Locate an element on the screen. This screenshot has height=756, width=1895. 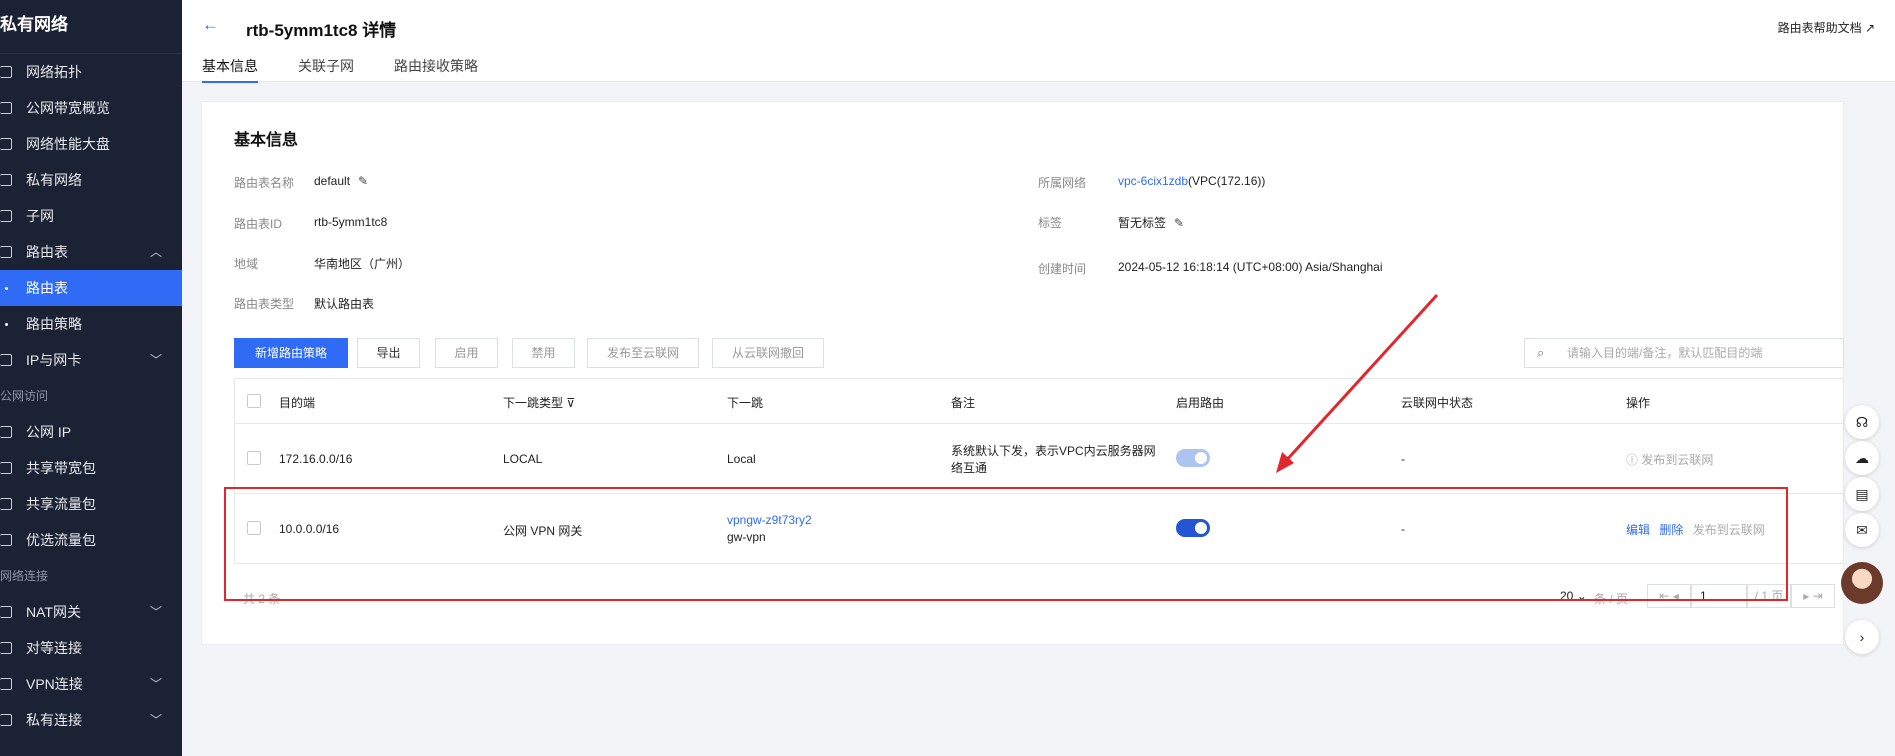
sidebar-item-nat: NAT网关 ﹀ is located at coordinates (91, 612).